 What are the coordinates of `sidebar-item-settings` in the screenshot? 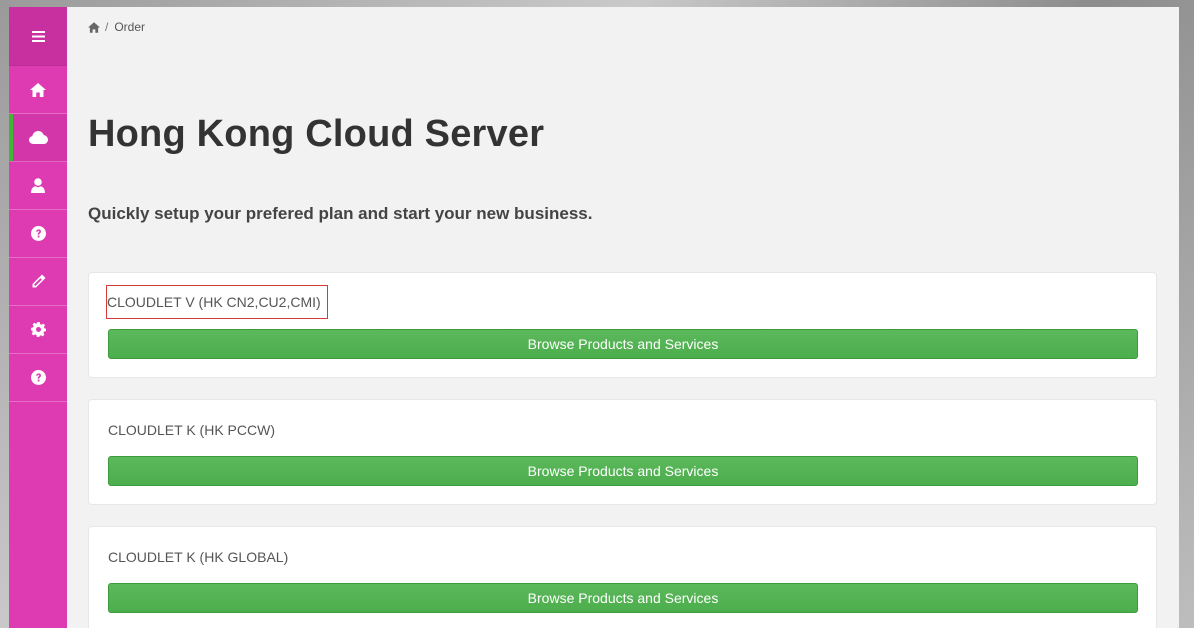 It's located at (38, 330).